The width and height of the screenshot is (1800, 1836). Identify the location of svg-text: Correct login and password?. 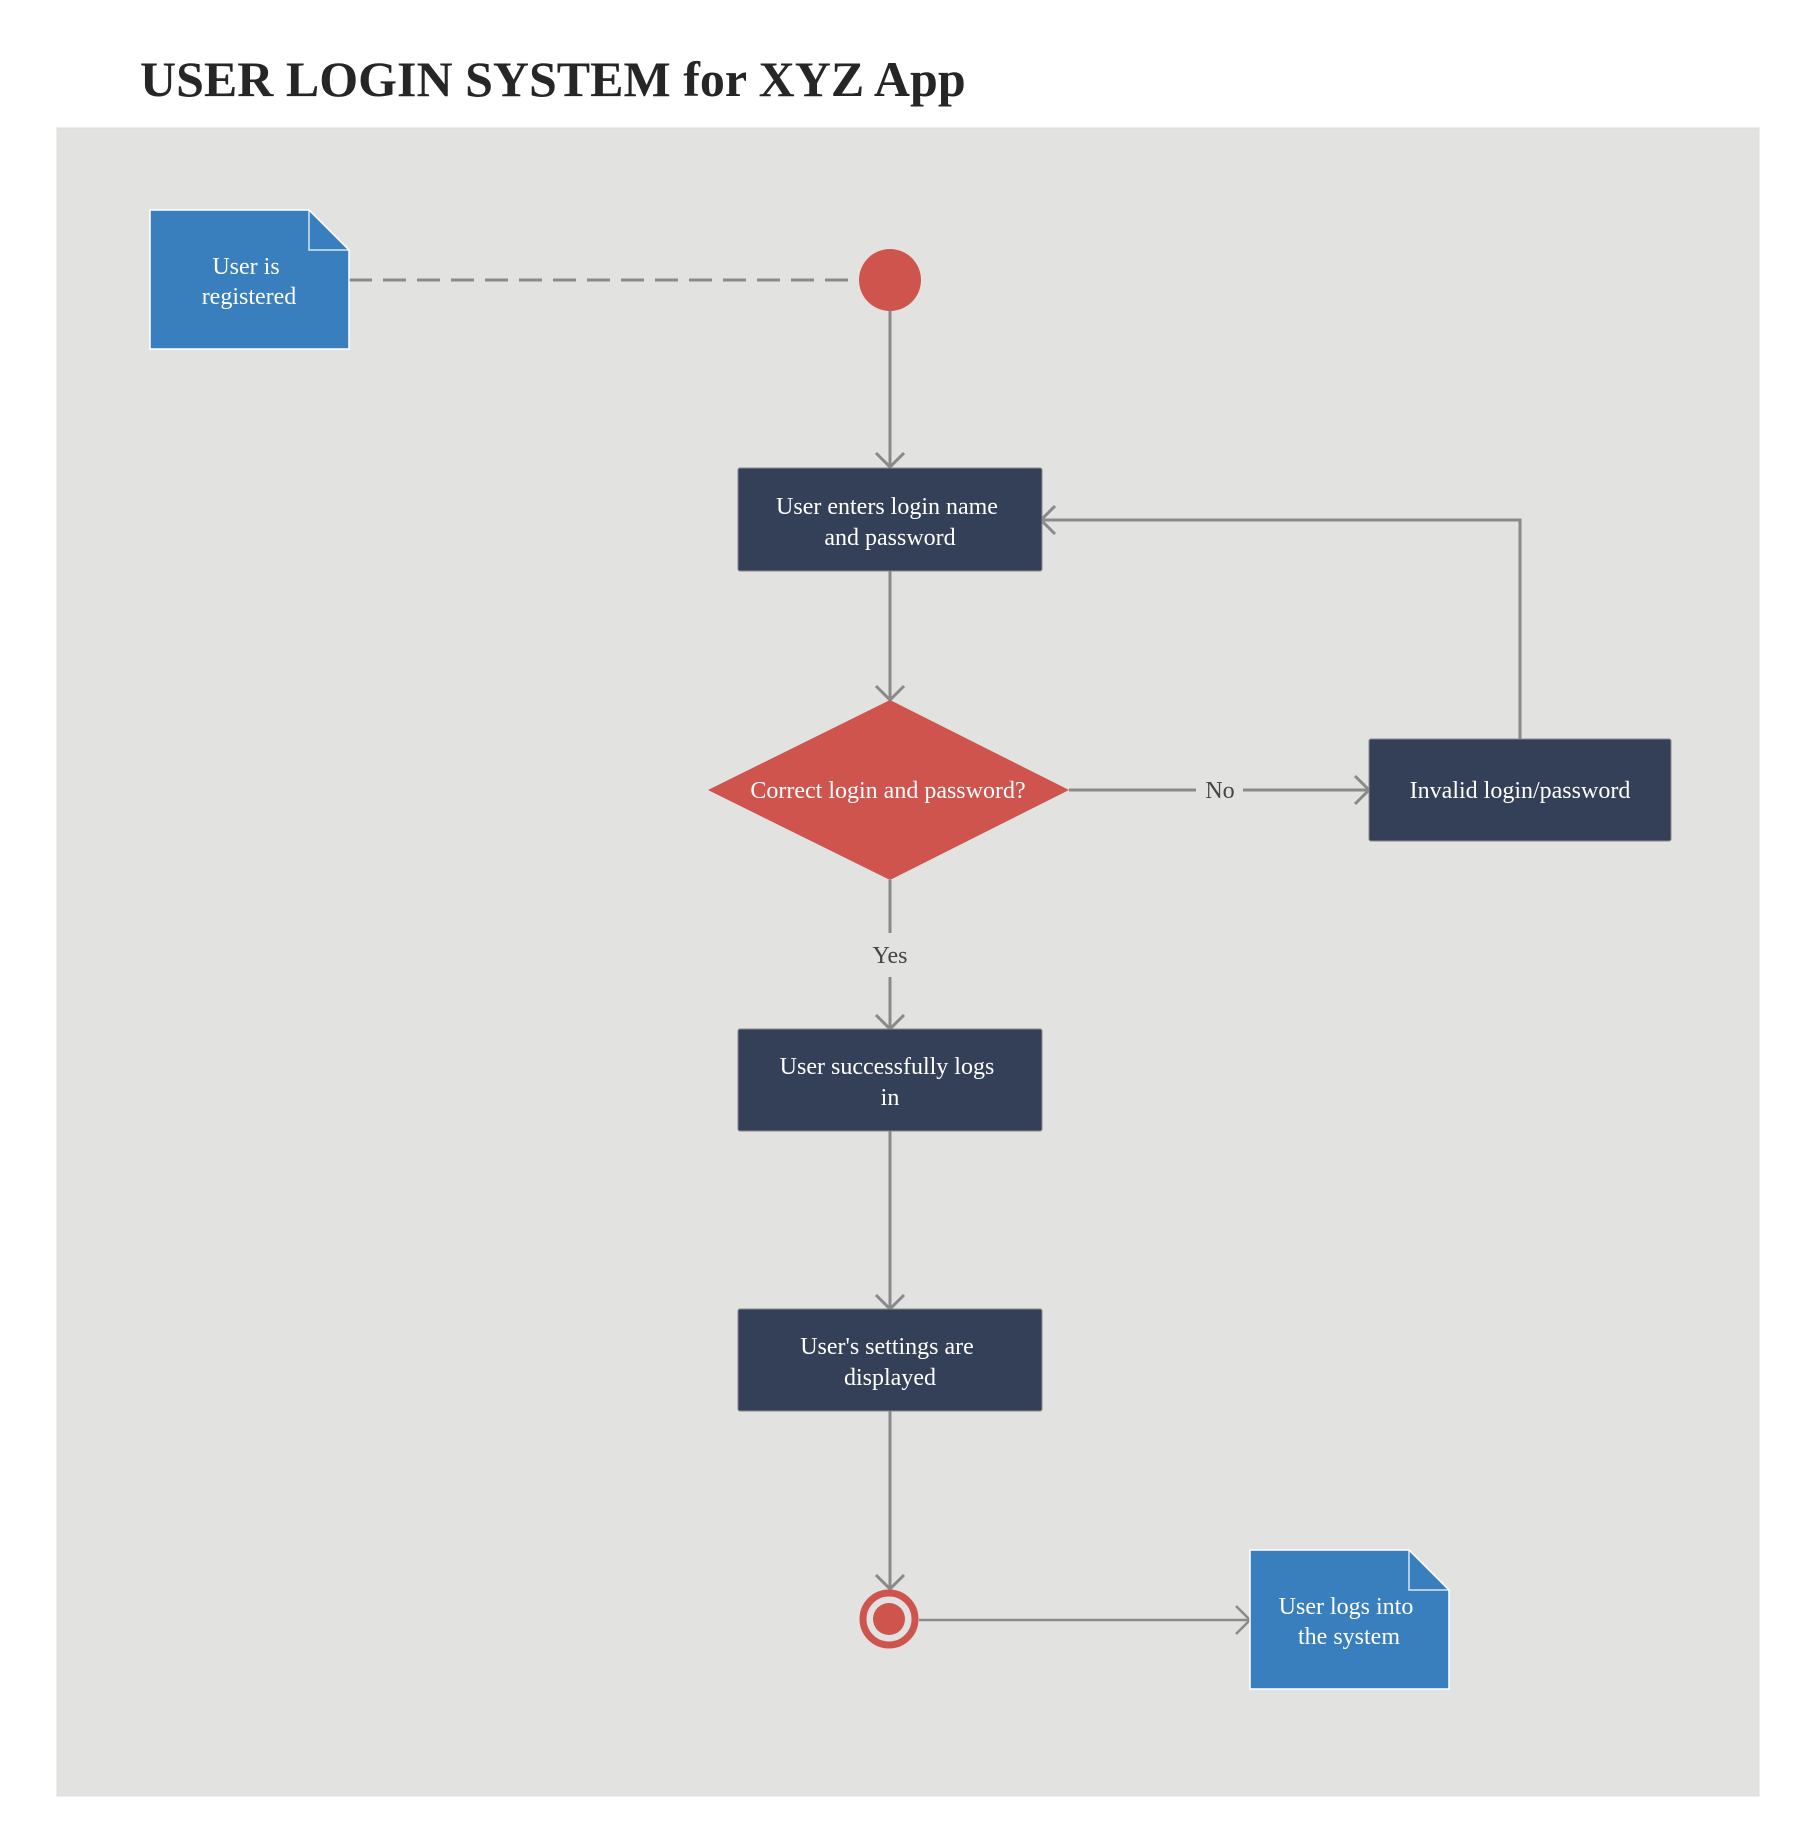
(887, 791).